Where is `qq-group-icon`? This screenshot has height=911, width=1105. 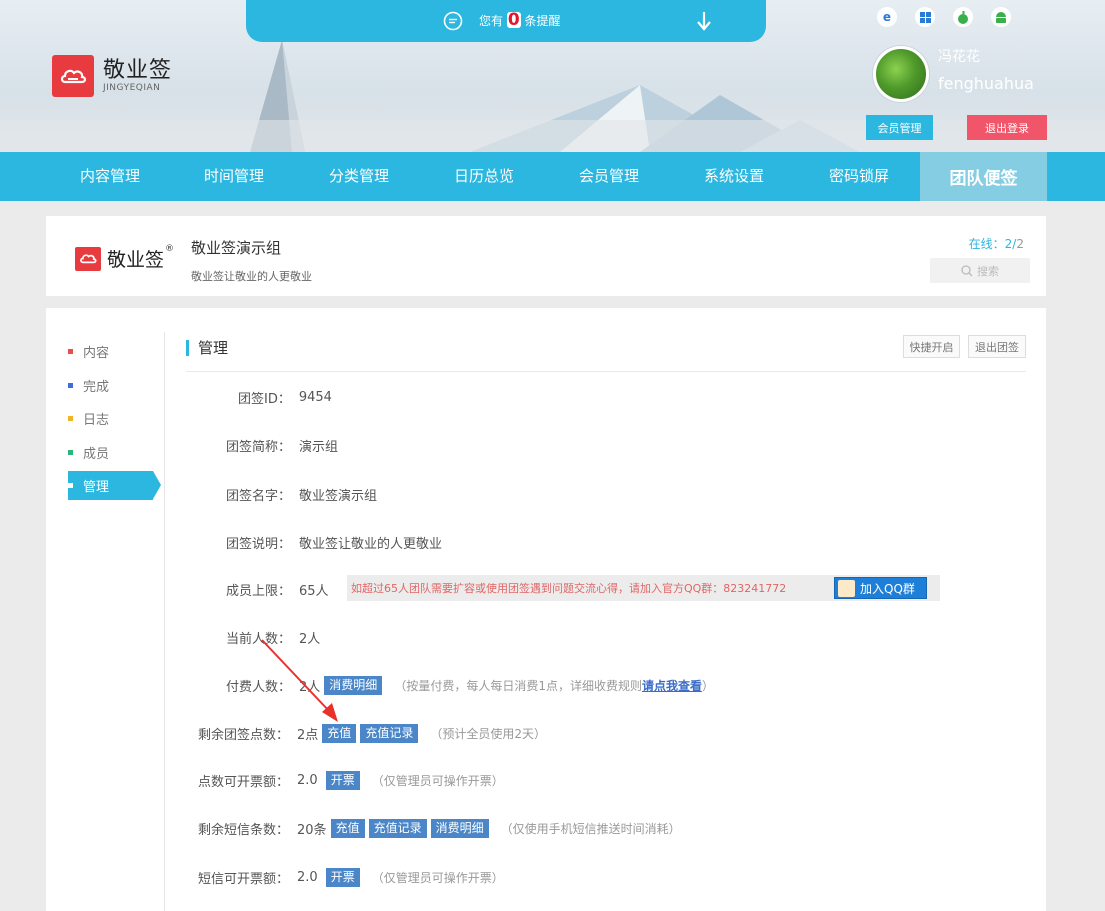
qq-group-icon is located at coordinates (846, 588).